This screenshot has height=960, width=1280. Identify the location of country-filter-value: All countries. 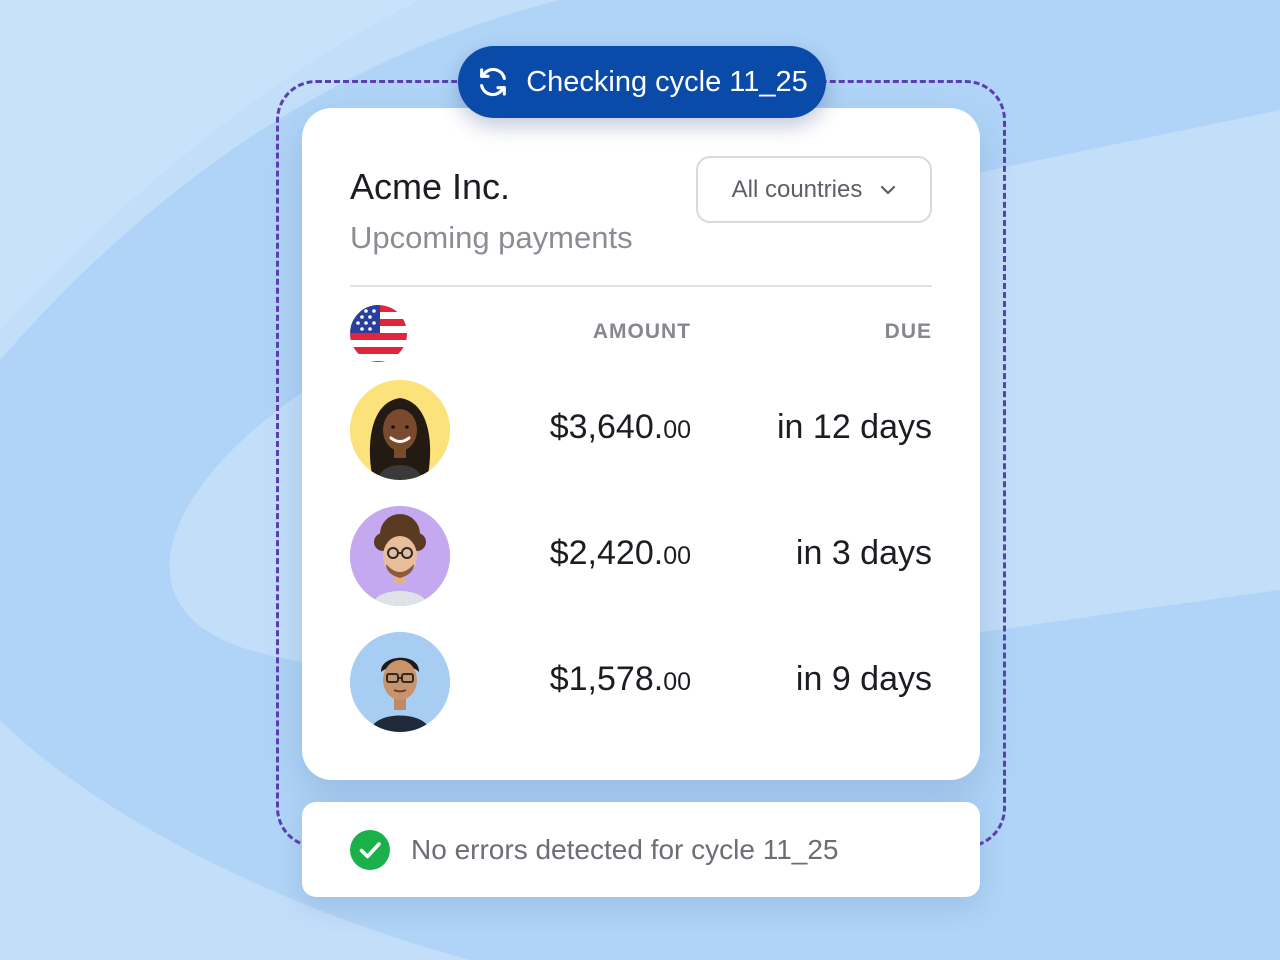
(797, 189).